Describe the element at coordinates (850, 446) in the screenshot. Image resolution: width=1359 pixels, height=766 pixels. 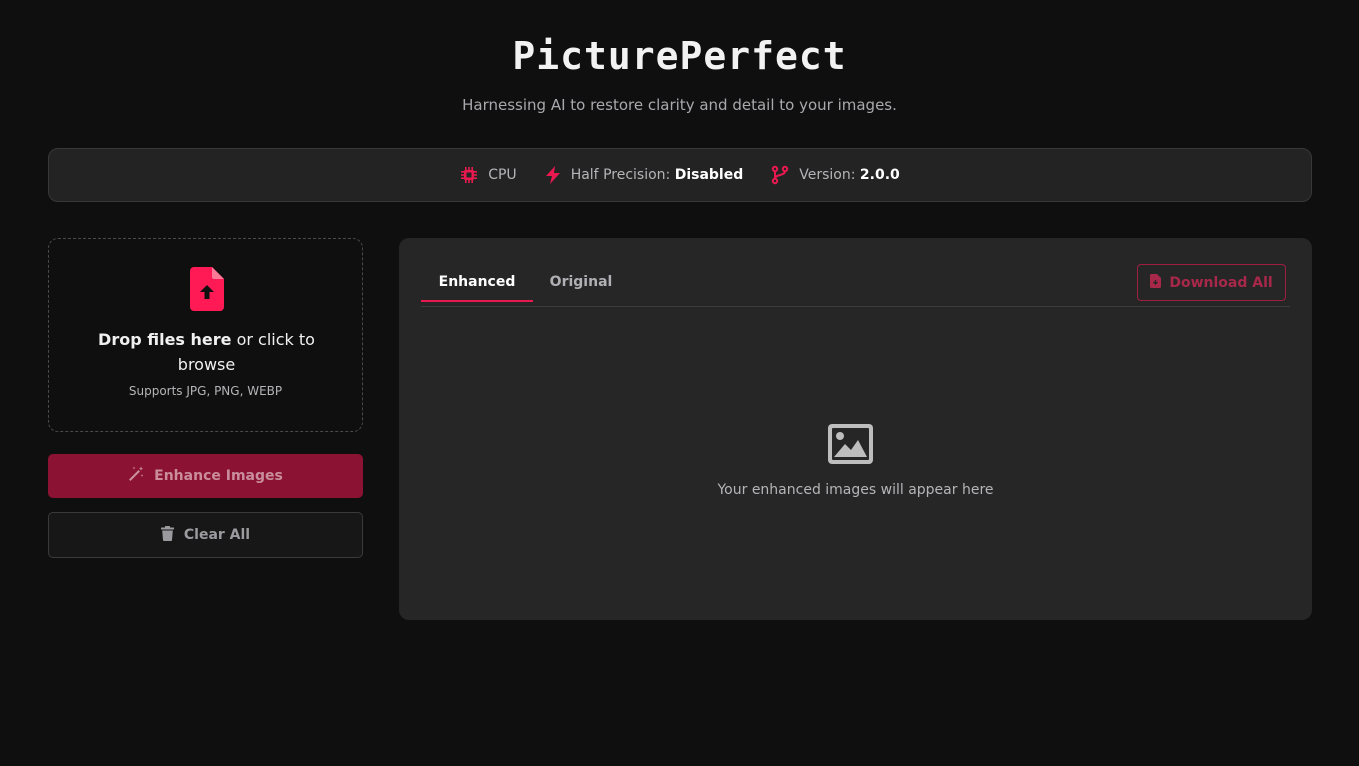
I see `image-icon` at that location.